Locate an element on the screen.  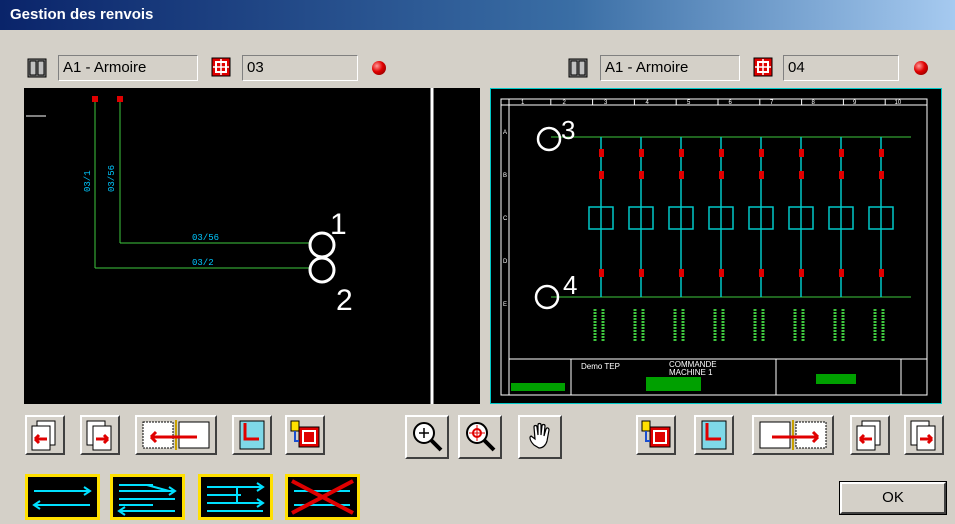
wire-label-a: 03/1 is located at coordinates (88, 181).